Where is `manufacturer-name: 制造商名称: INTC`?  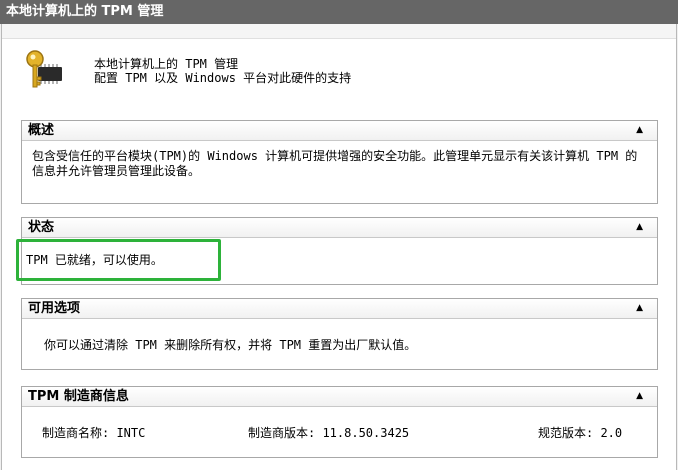
manufacturer-name: 制造商名称: INTC is located at coordinates (94, 433).